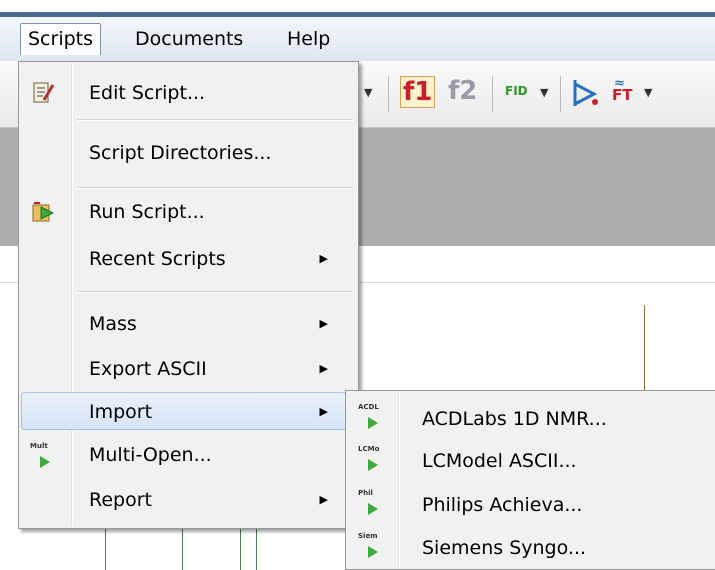  I want to click on acdlabs-import-icon: ACDL, so click(373, 419).